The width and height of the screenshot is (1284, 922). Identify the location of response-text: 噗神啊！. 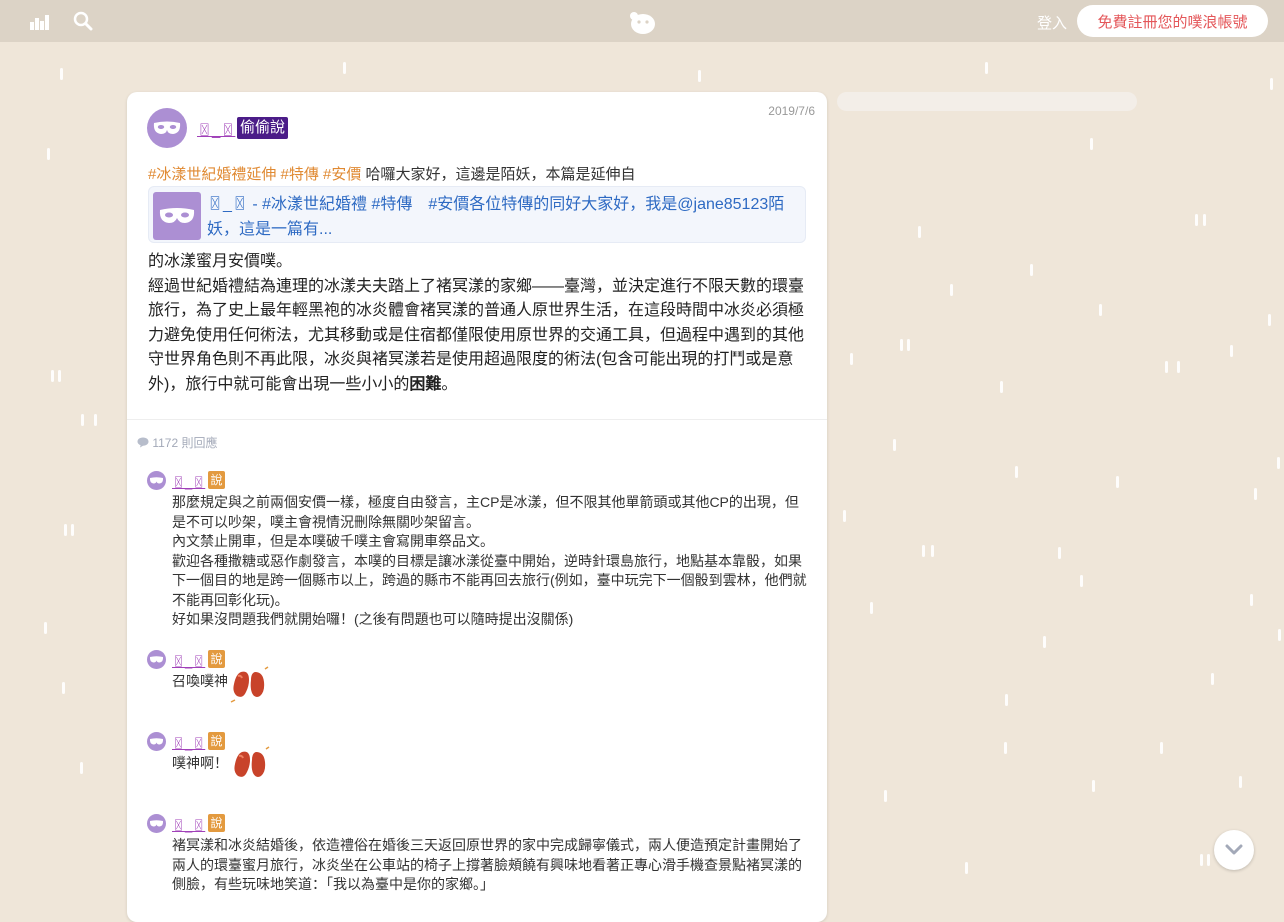
(200, 763).